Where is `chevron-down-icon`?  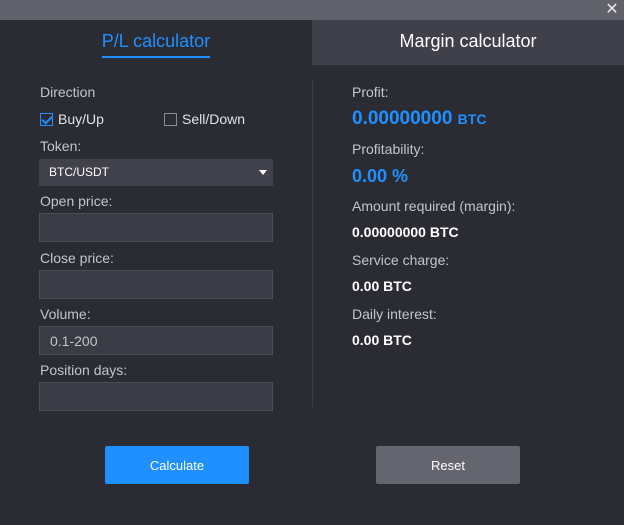
chevron-down-icon is located at coordinates (263, 172).